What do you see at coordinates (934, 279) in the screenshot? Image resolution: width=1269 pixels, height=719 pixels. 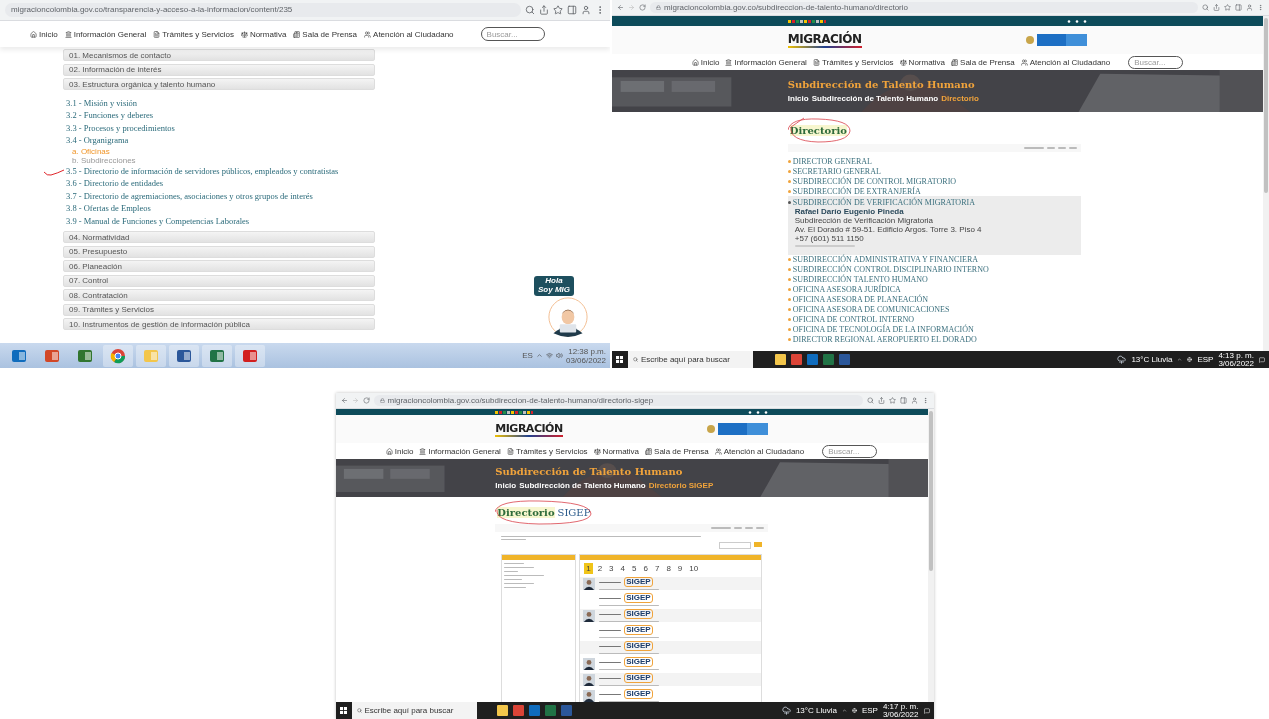 I see `directory-entry: SUBDIRECCIÓN TALENTO HUMANO` at bounding box center [934, 279].